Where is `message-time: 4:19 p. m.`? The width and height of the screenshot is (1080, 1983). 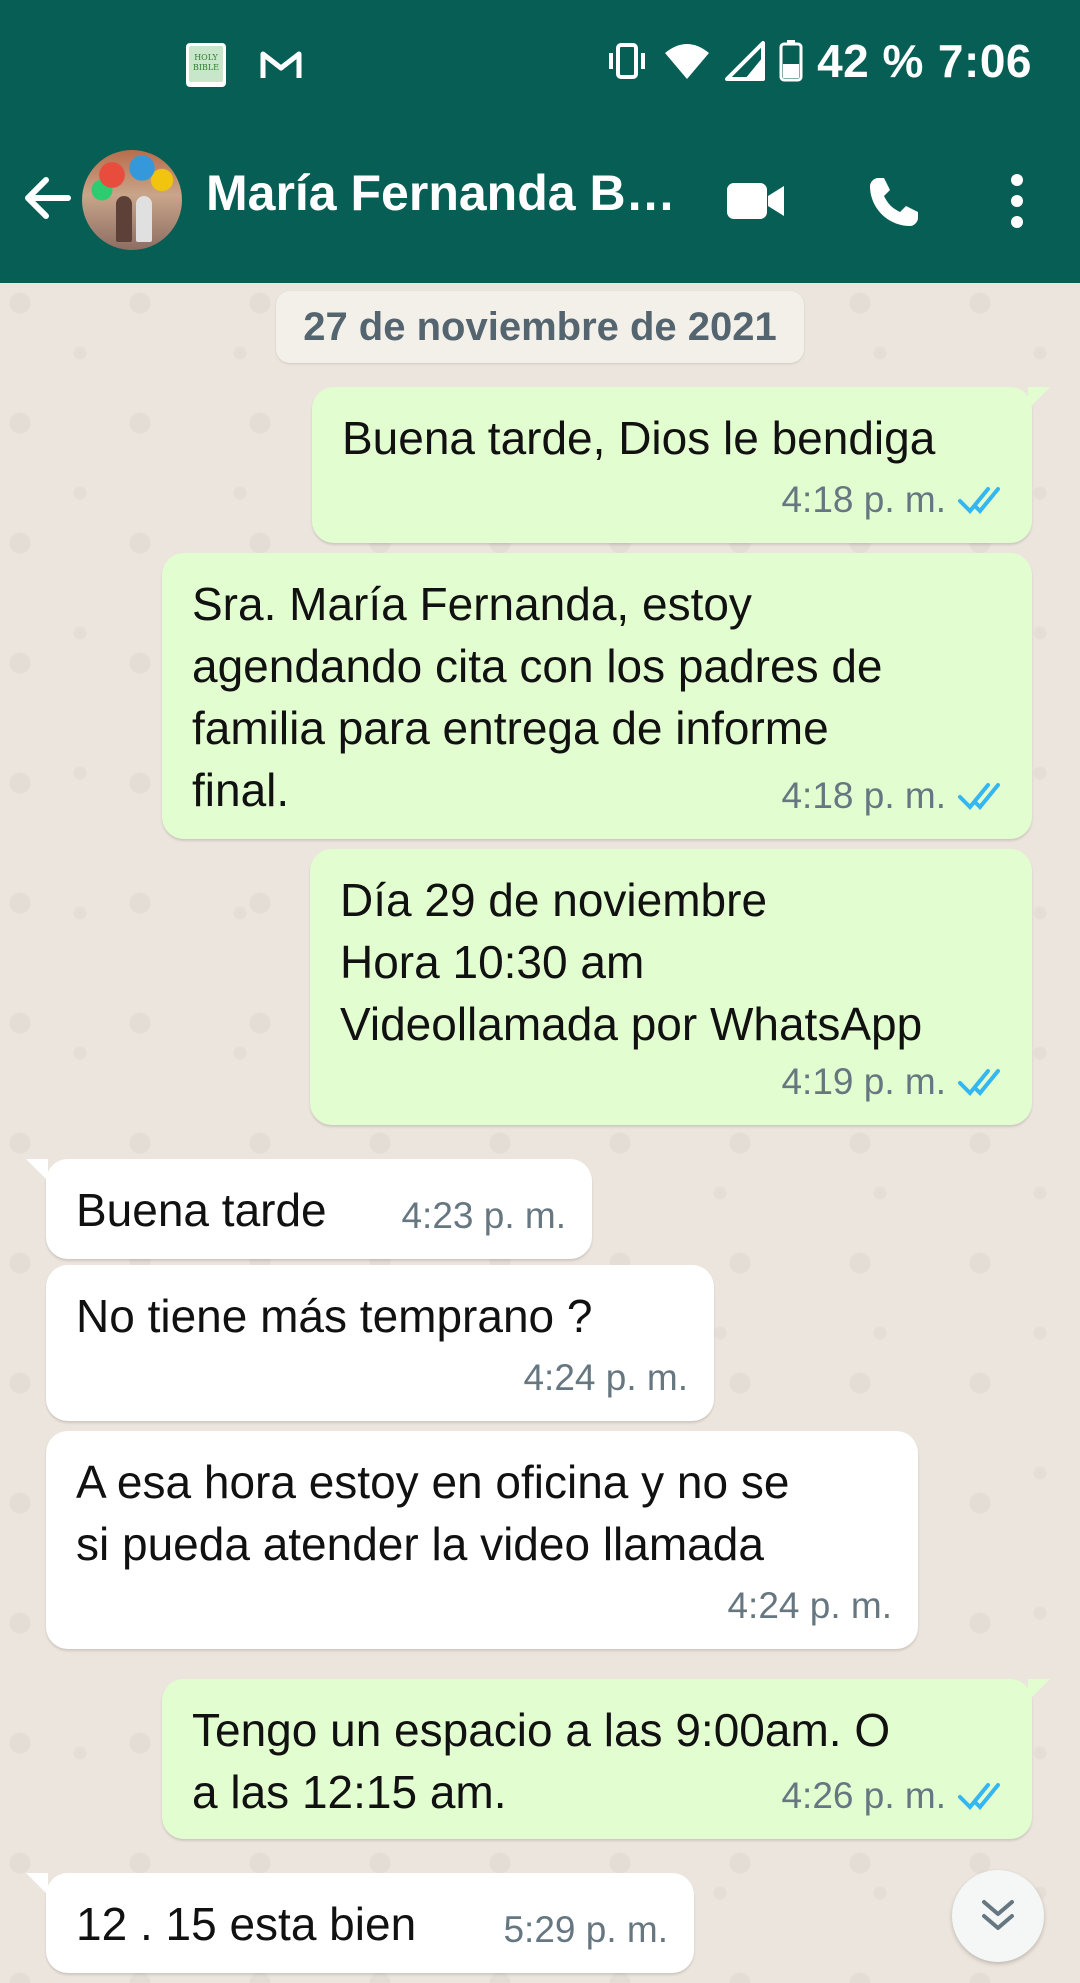 message-time: 4:19 p. m. is located at coordinates (863, 1081).